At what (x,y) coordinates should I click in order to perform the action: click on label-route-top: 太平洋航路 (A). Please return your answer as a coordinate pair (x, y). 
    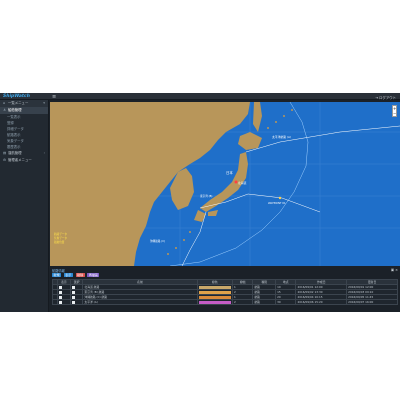
    Looking at the image, I should click on (281, 137).